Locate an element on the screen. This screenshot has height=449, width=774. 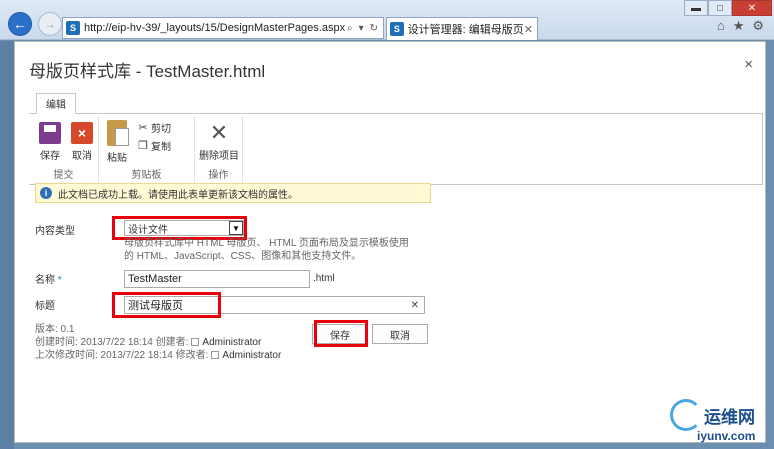
delete-x-icon: ✕ is located at coordinates (219, 132).